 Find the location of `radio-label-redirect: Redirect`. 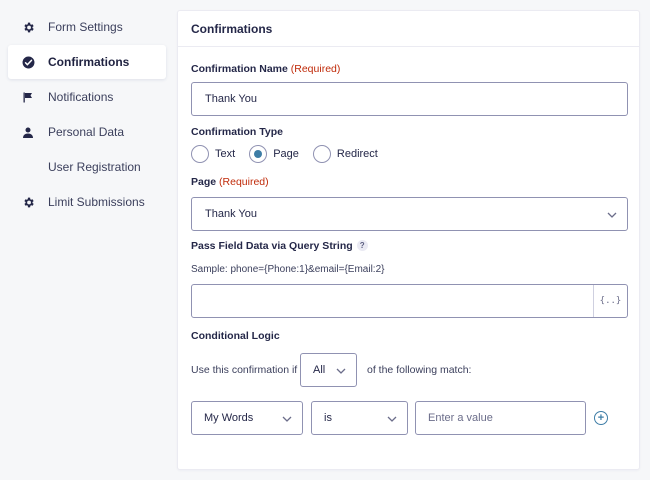

radio-label-redirect: Redirect is located at coordinates (357, 154).